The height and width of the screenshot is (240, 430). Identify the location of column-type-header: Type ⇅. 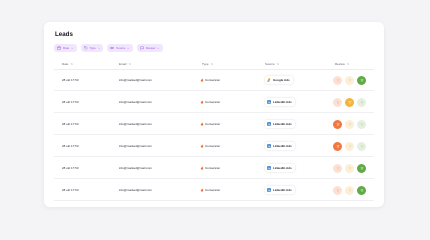
(207, 64).